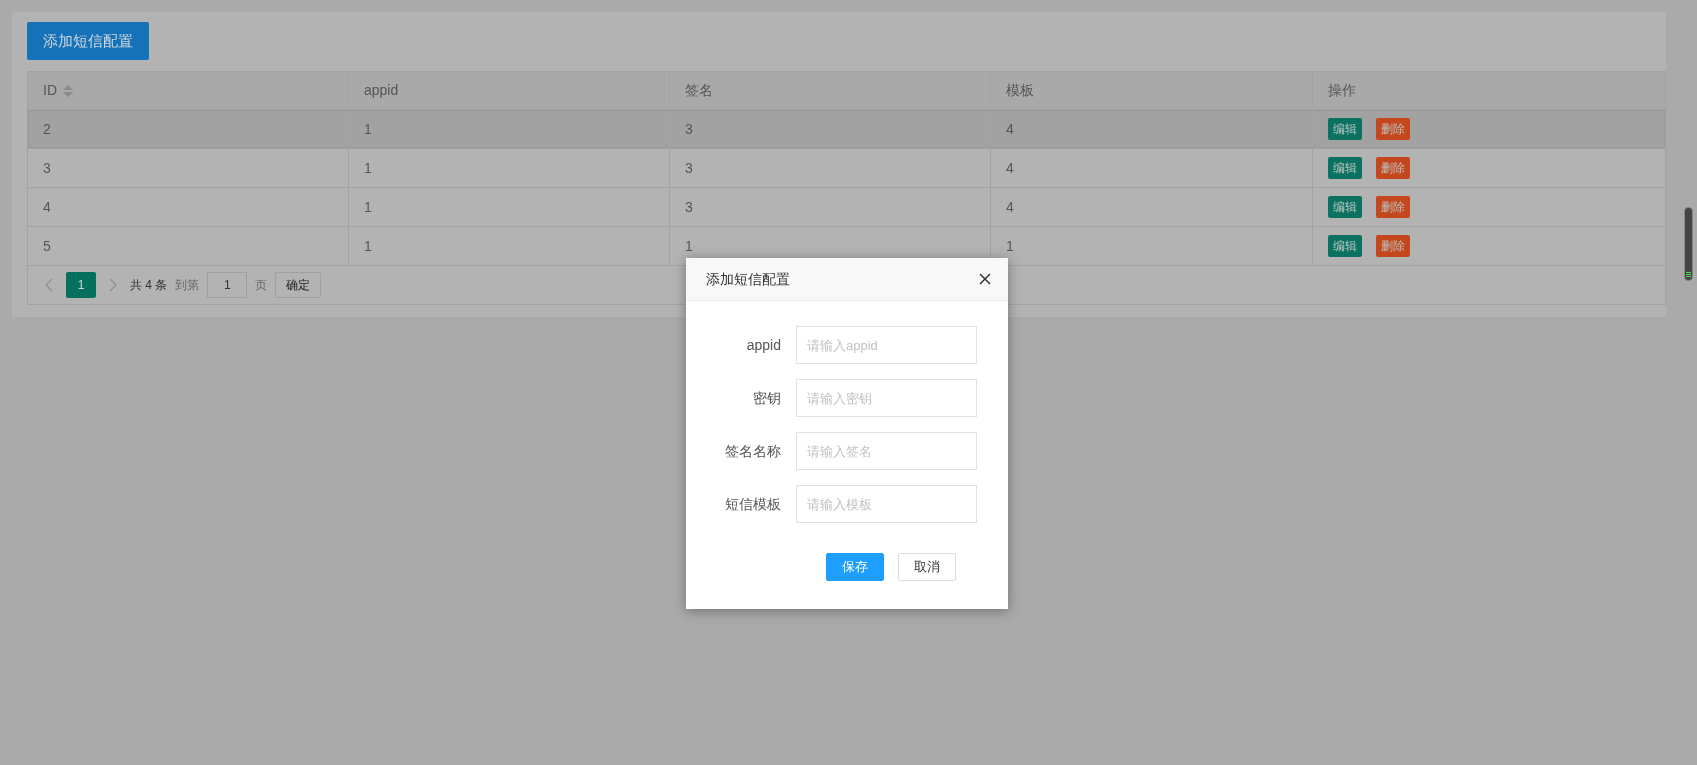 This screenshot has height=765, width=1697. Describe the element at coordinates (699, 90) in the screenshot. I see `column-header: 签名` at that location.